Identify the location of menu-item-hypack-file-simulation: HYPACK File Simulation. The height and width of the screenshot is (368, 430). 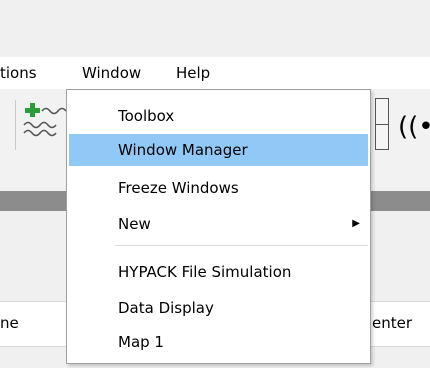
(218, 272).